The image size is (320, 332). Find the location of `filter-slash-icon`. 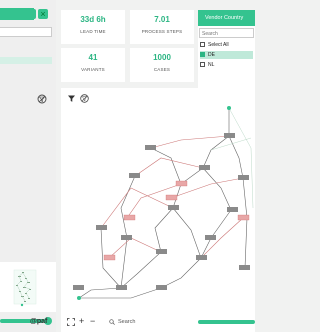

filter-slash-icon is located at coordinates (42, 99).